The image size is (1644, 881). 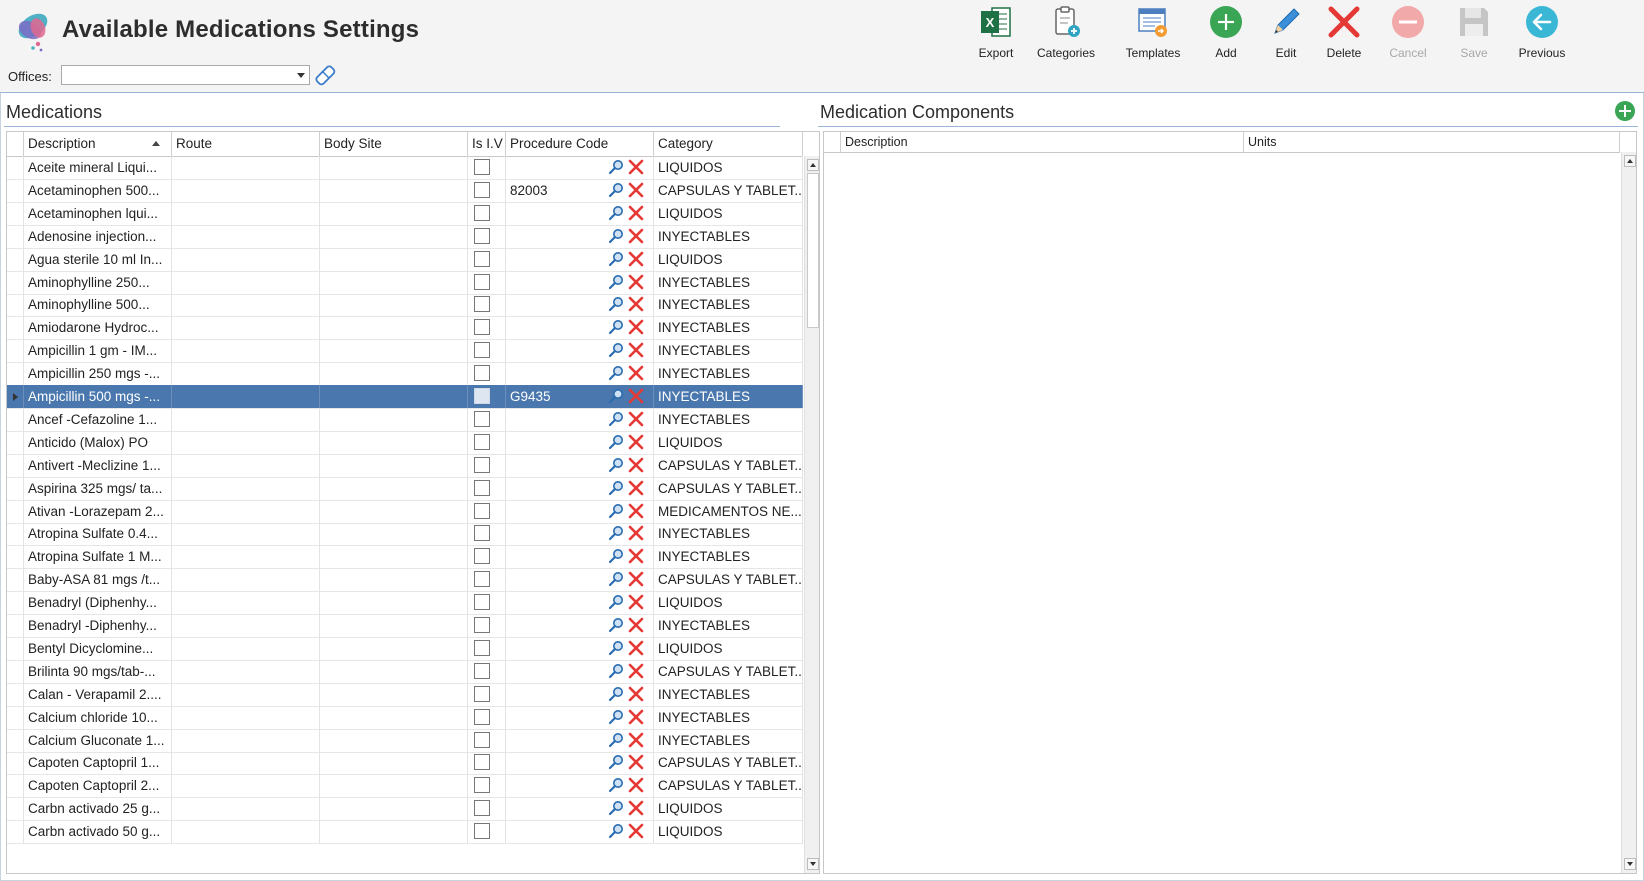 I want to click on medications-scrollbar, so click(x=811, y=514).